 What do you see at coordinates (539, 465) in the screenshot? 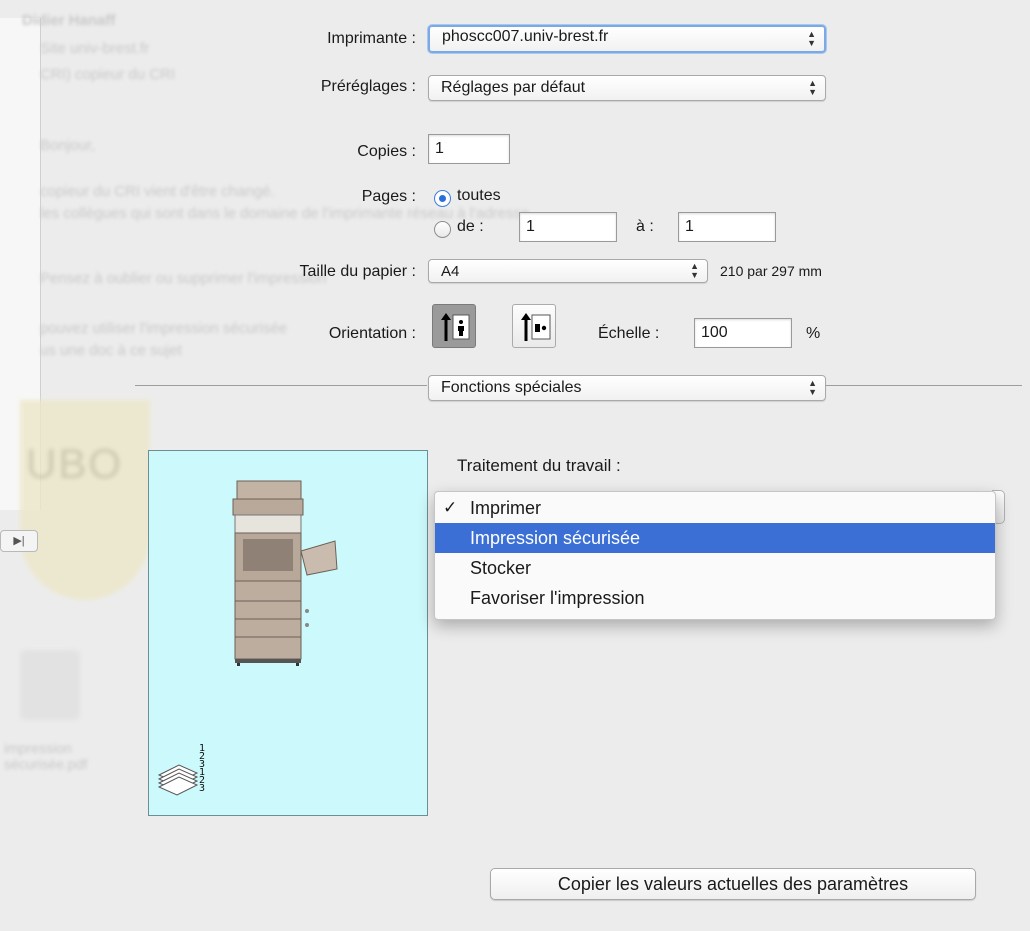
I see `job-processing-label: Traitement du travail :` at bounding box center [539, 465].